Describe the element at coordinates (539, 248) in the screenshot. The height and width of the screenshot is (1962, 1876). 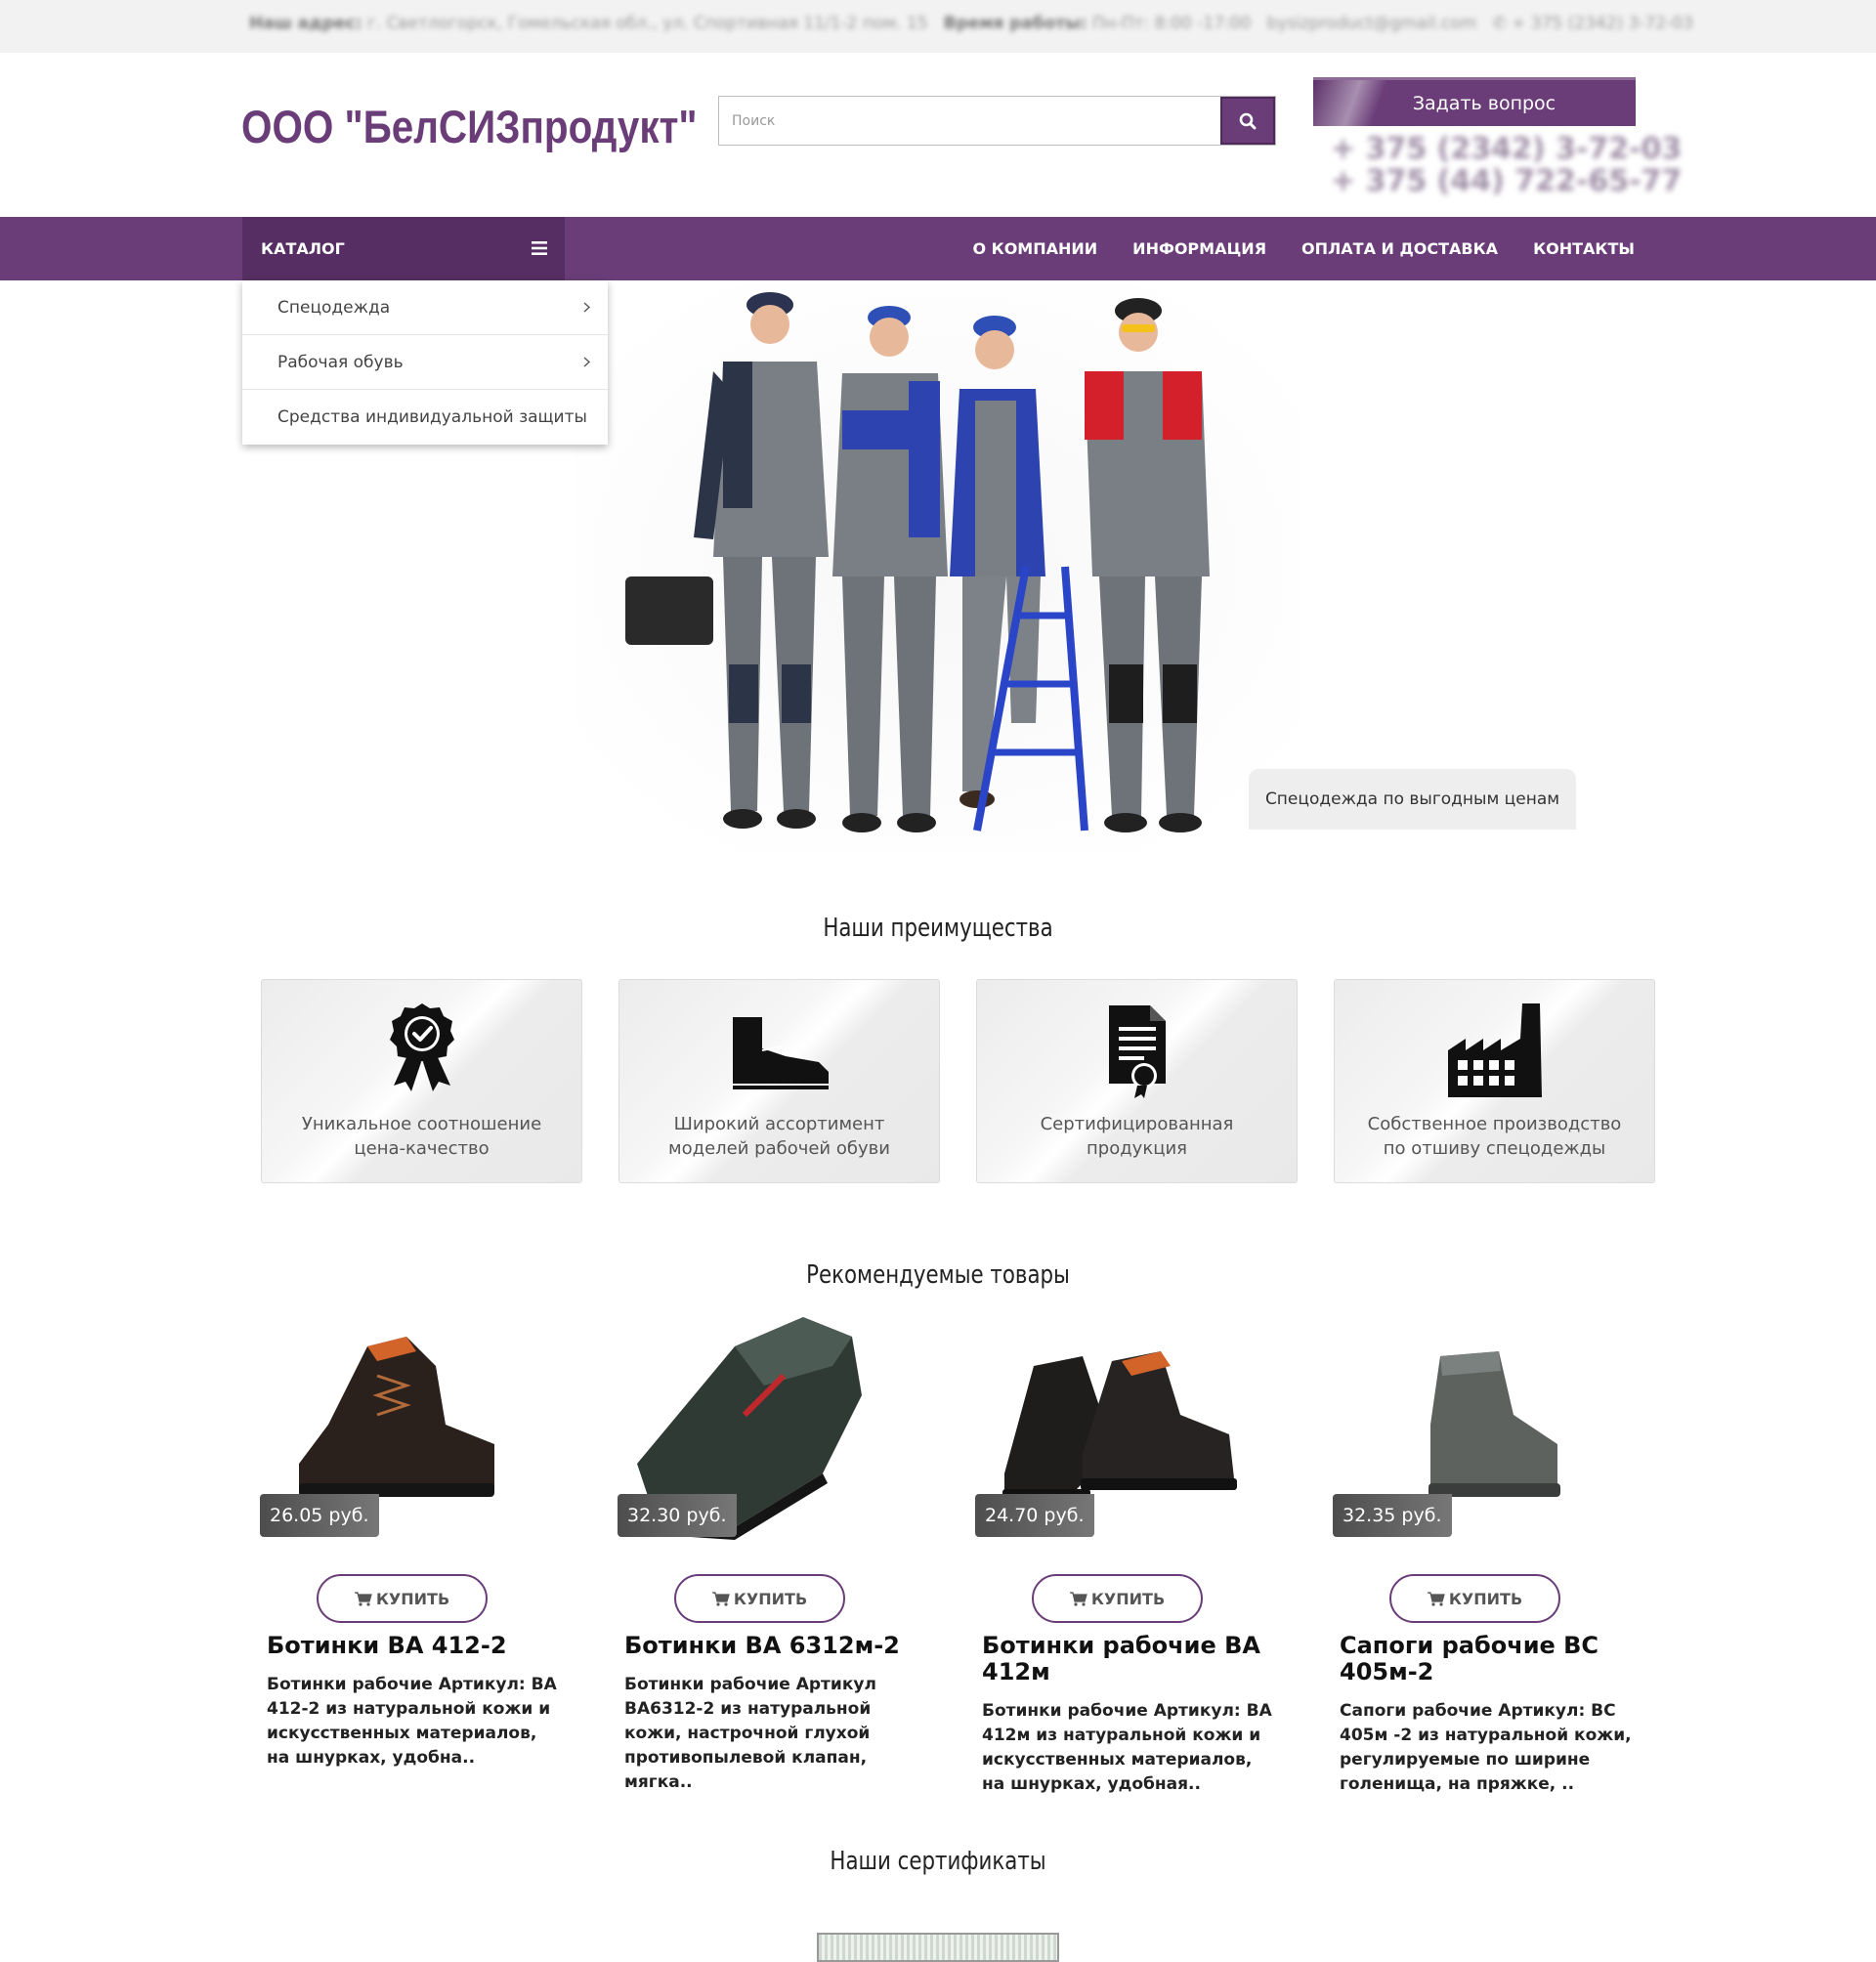
I see `hamburger-icon` at that location.